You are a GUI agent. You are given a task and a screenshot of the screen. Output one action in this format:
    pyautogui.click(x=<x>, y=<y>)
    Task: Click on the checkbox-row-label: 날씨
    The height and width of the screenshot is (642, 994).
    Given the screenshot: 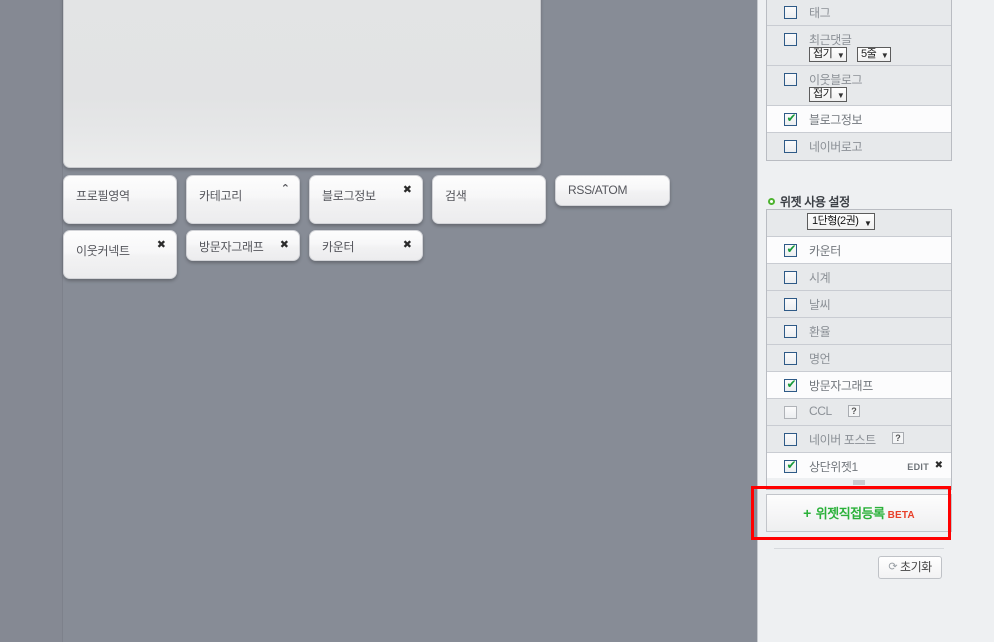 What is the action you would take?
    pyautogui.click(x=820, y=305)
    